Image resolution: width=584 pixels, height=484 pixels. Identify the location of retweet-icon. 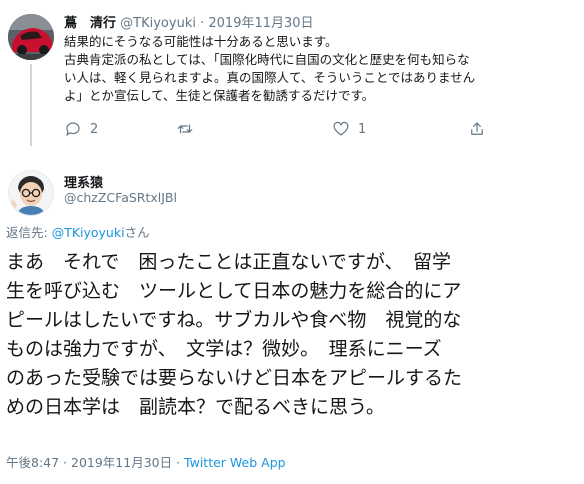
(185, 129).